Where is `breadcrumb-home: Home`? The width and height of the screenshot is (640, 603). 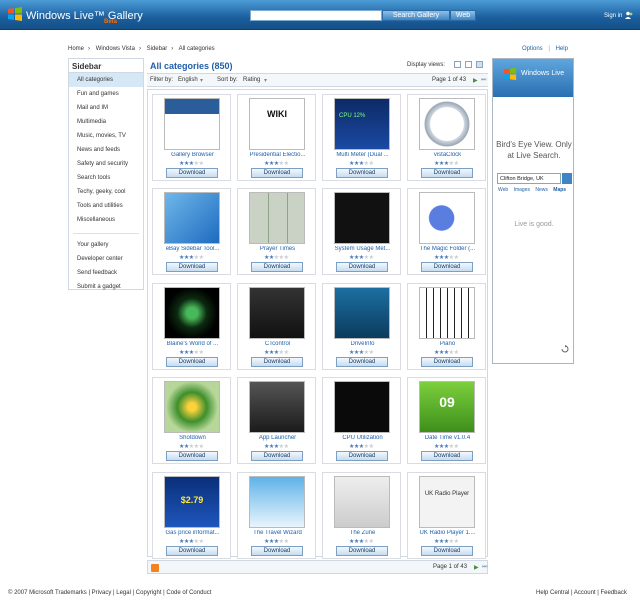 breadcrumb-home: Home is located at coordinates (76, 49).